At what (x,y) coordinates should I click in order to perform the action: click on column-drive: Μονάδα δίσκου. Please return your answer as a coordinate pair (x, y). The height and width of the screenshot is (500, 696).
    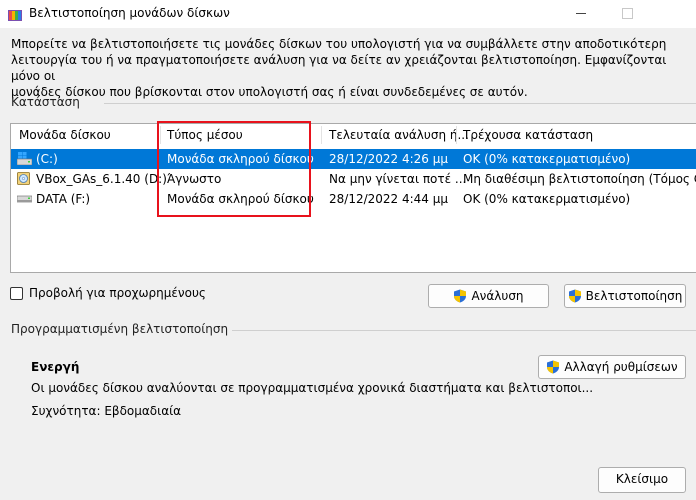
    Looking at the image, I should click on (65, 135).